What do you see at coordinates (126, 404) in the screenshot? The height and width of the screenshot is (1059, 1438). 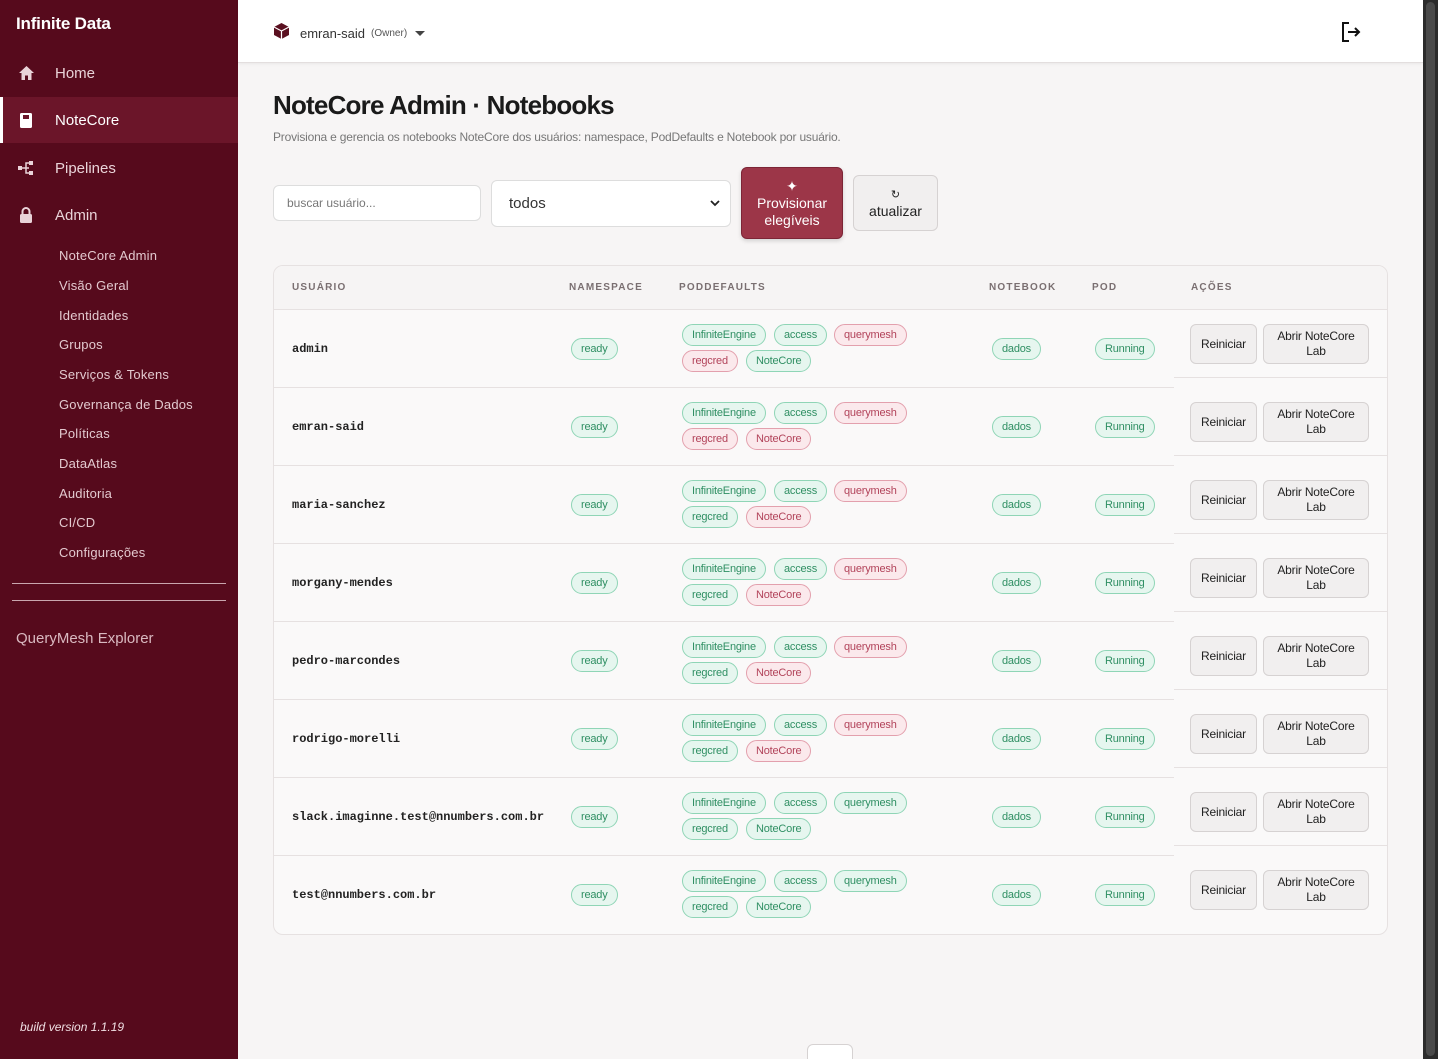 I see `sidebar-item-governanca: Governança de Dados` at bounding box center [126, 404].